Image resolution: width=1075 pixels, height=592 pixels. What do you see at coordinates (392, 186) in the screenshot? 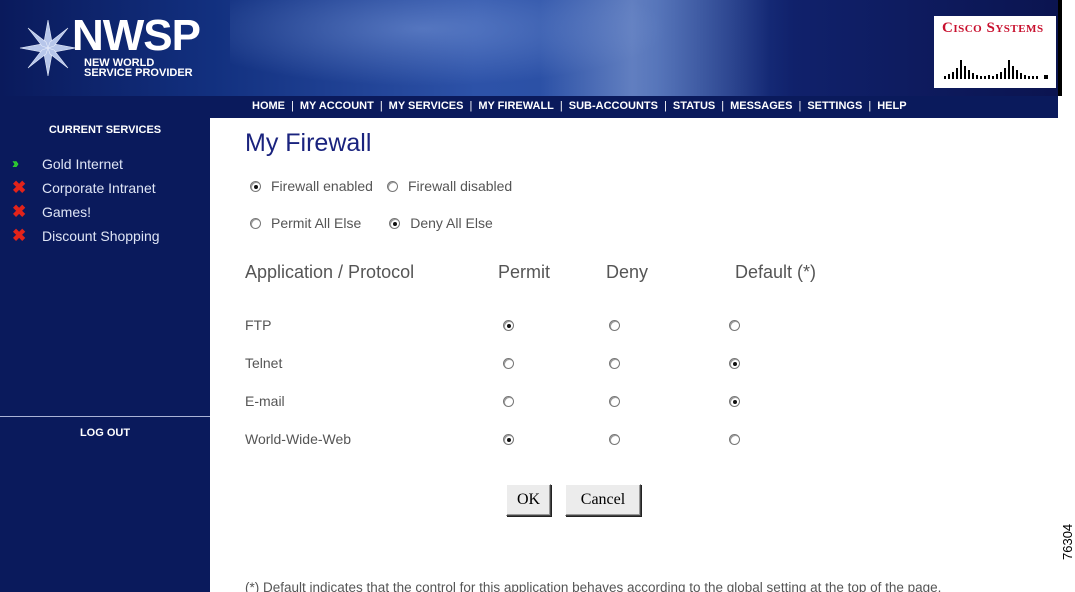
I see `firewall-disabled-radio` at bounding box center [392, 186].